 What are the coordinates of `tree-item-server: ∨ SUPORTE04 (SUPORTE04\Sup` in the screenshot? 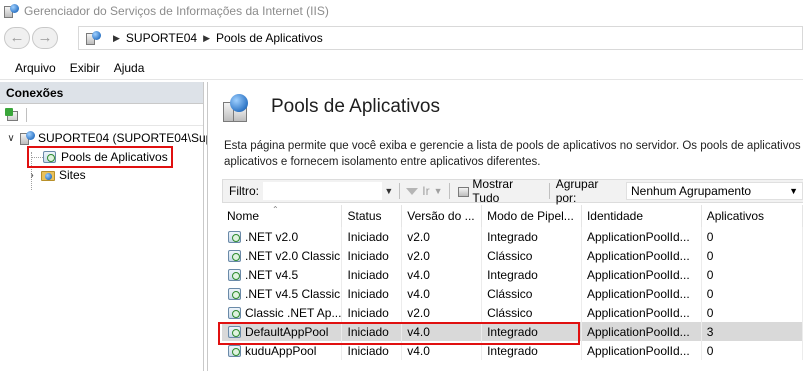 It's located at (108, 138).